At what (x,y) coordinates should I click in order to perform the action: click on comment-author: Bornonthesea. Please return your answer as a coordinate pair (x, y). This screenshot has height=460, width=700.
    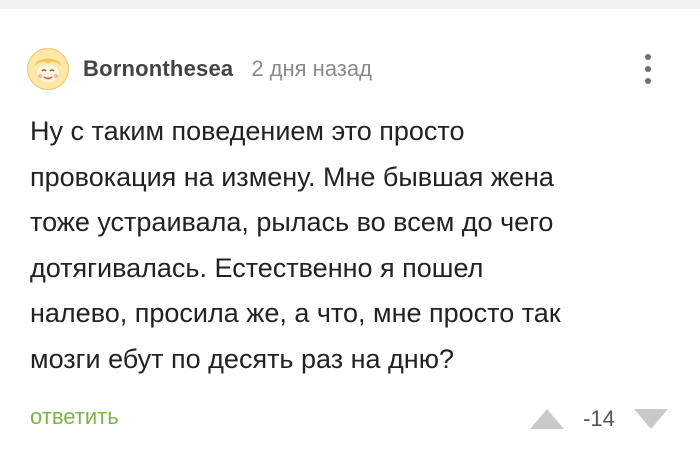
    Looking at the image, I should click on (158, 69).